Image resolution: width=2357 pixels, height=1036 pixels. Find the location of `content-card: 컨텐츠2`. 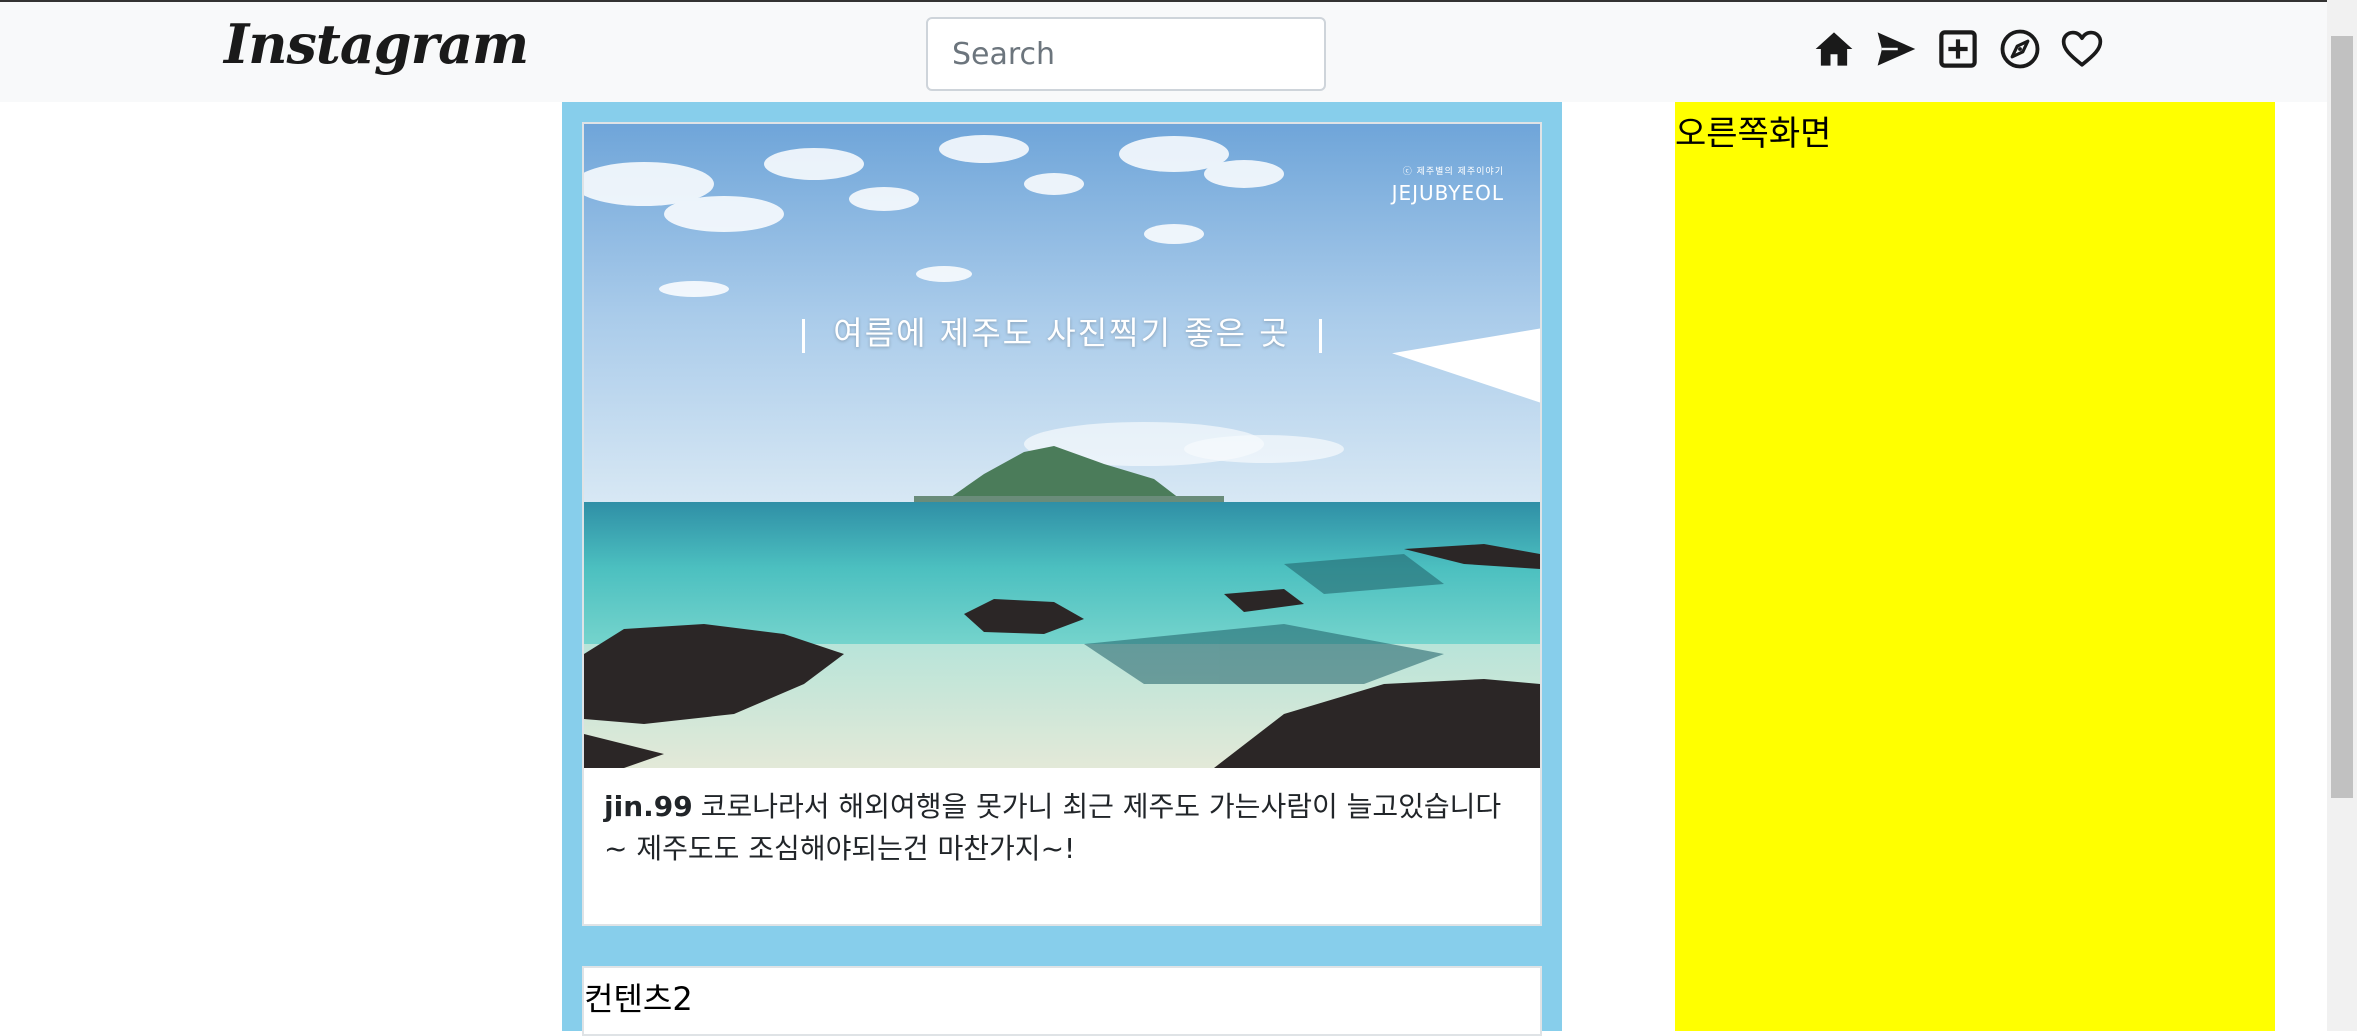

content-card: 컨텐츠2 is located at coordinates (1062, 1001).